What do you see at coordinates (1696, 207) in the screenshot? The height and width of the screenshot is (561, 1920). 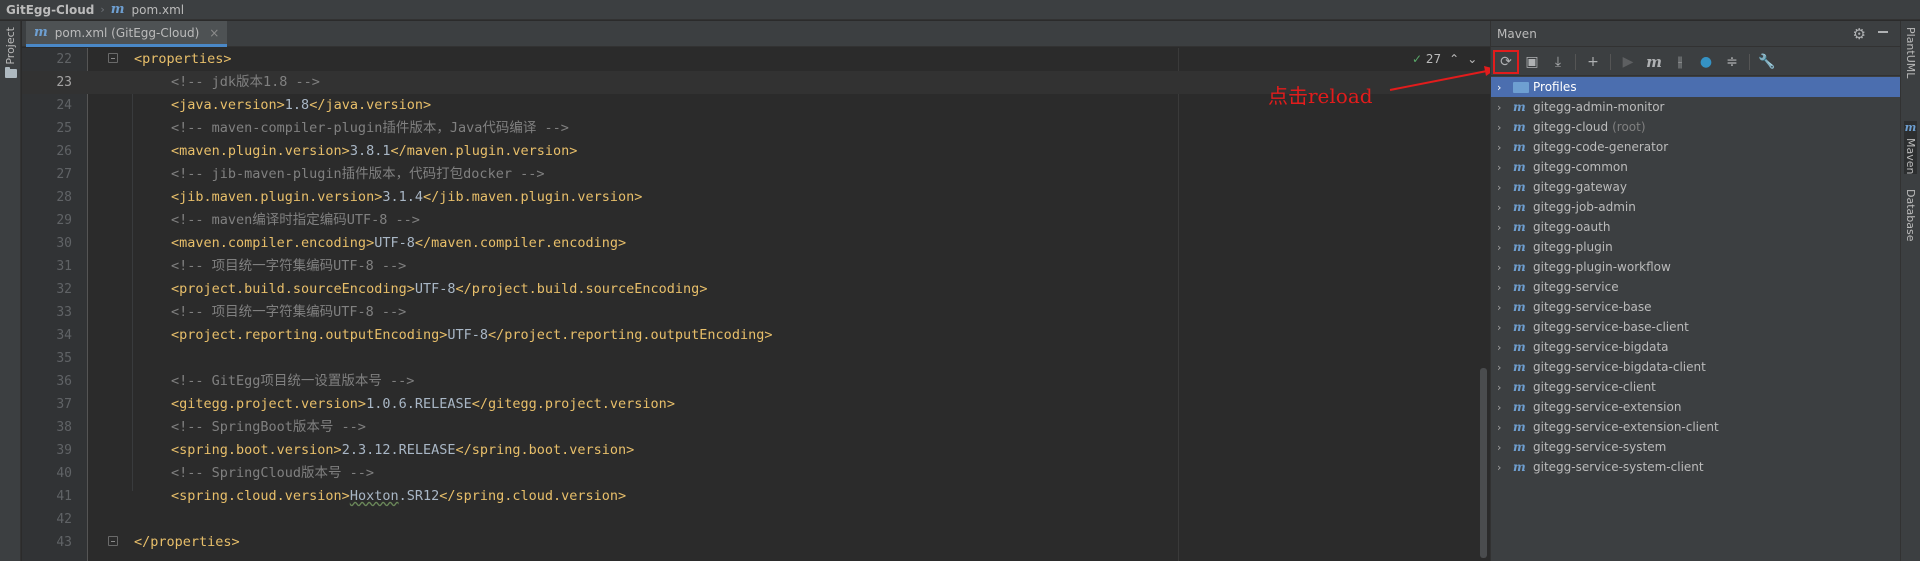 I see `tree-item-module: › m gitegg-job-admin` at bounding box center [1696, 207].